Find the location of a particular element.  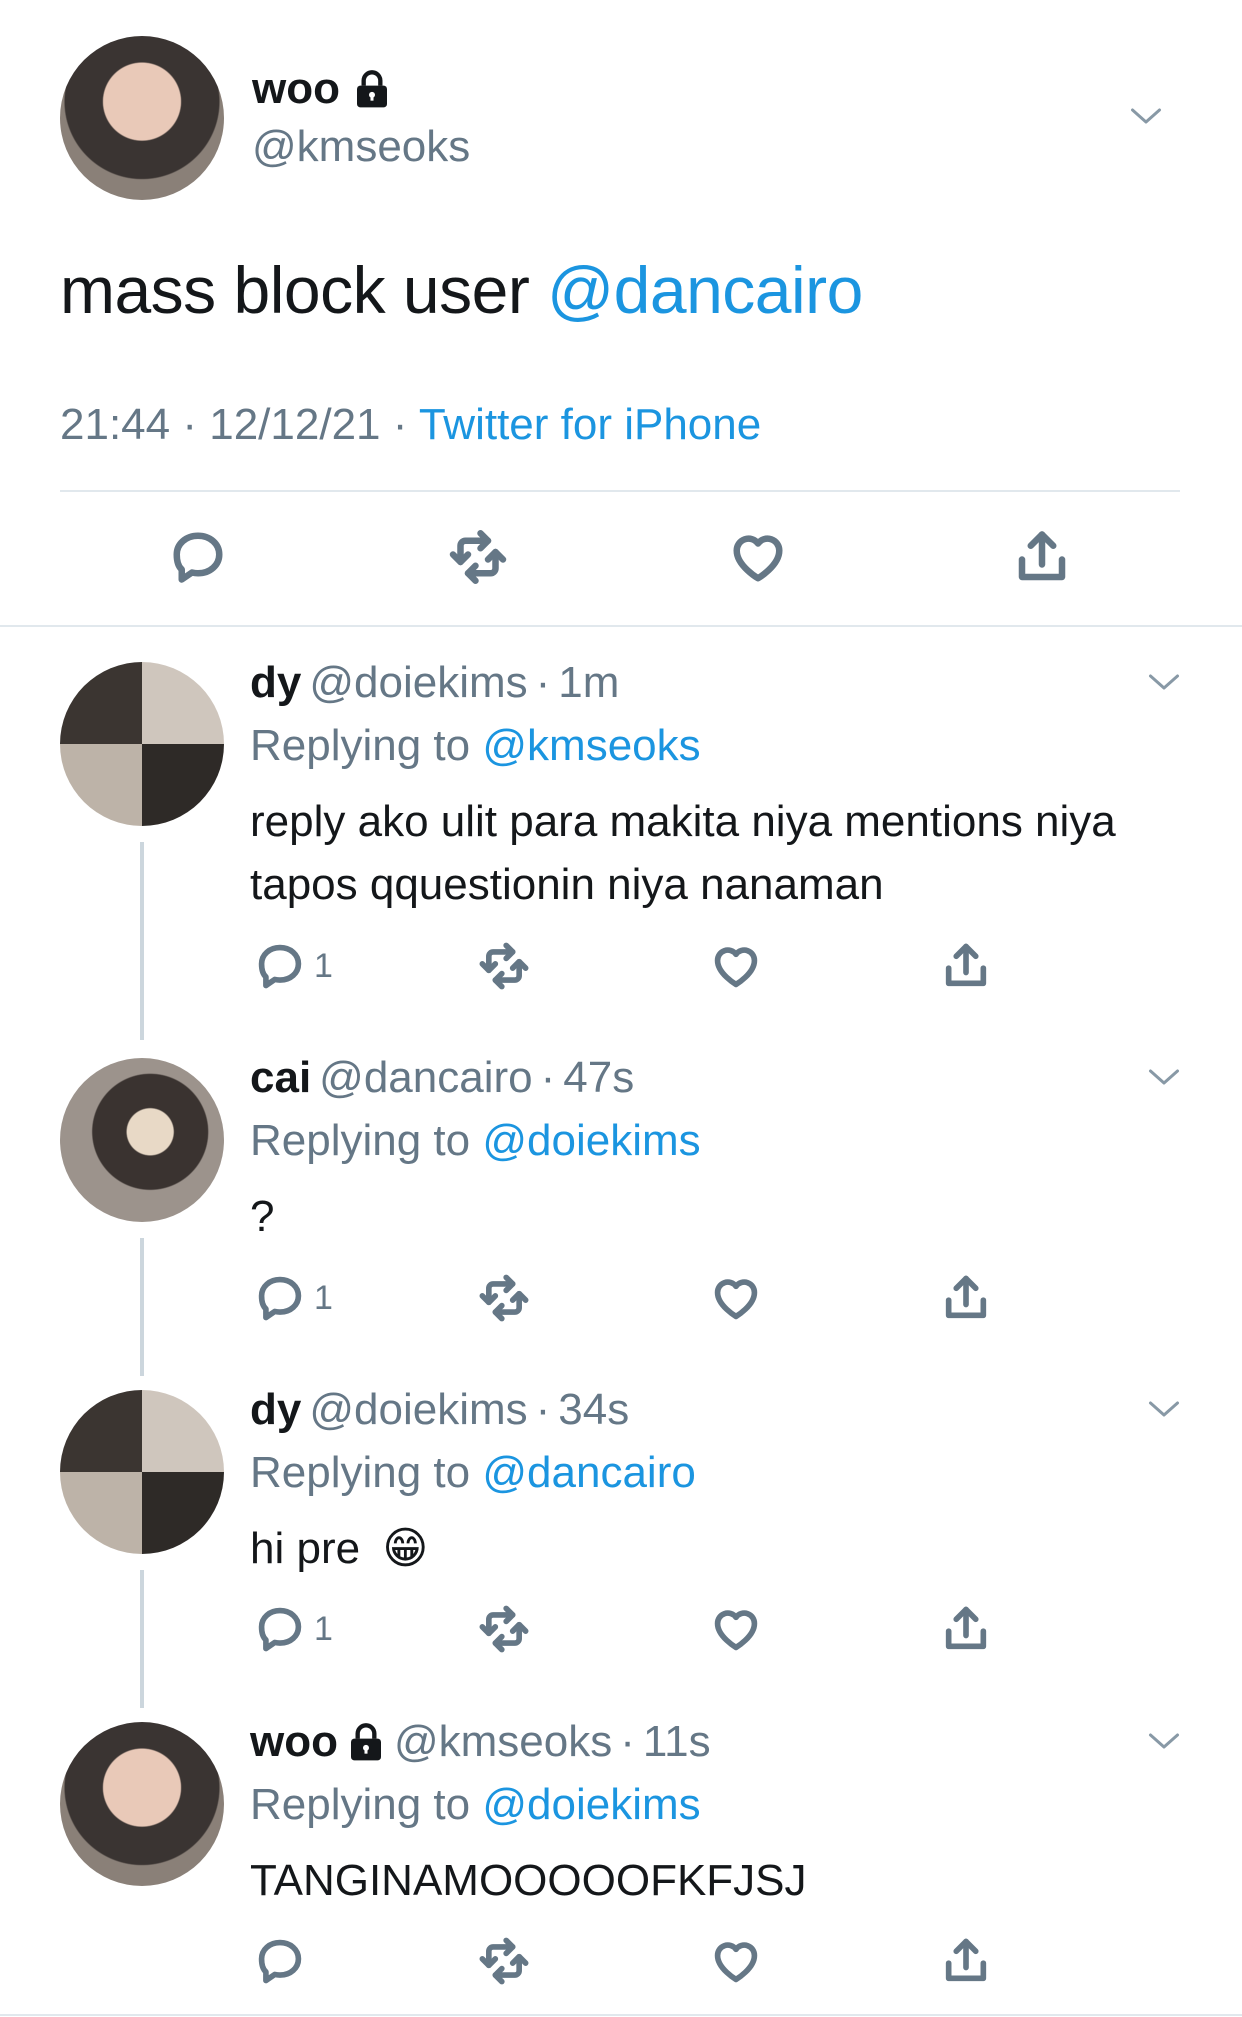

section-divider is located at coordinates (621, 626).